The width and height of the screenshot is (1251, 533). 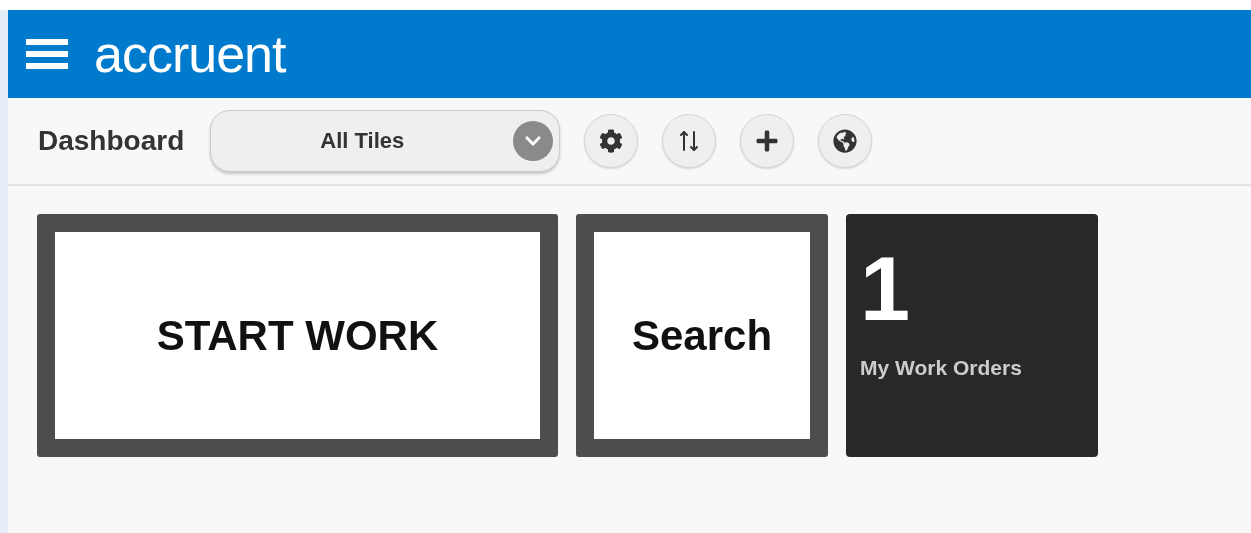 I want to click on globe-icon, so click(x=845, y=141).